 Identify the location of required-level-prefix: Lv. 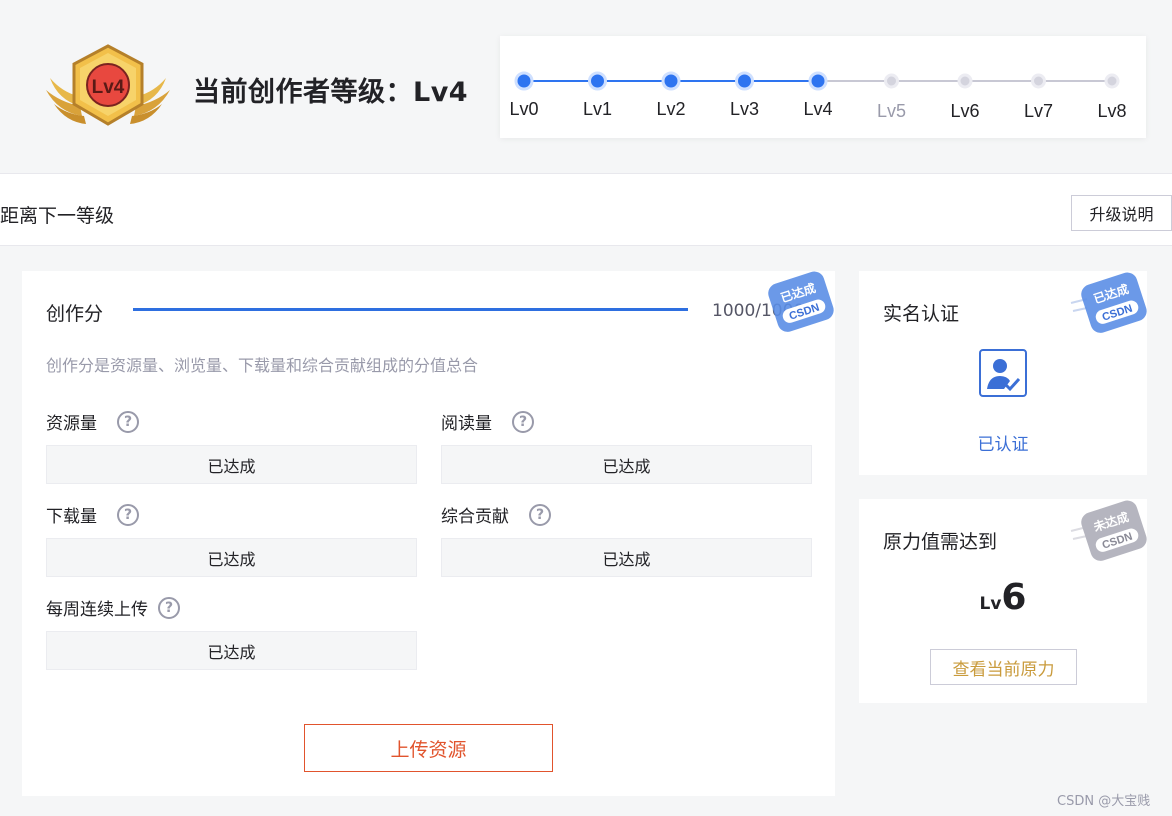
(990, 604).